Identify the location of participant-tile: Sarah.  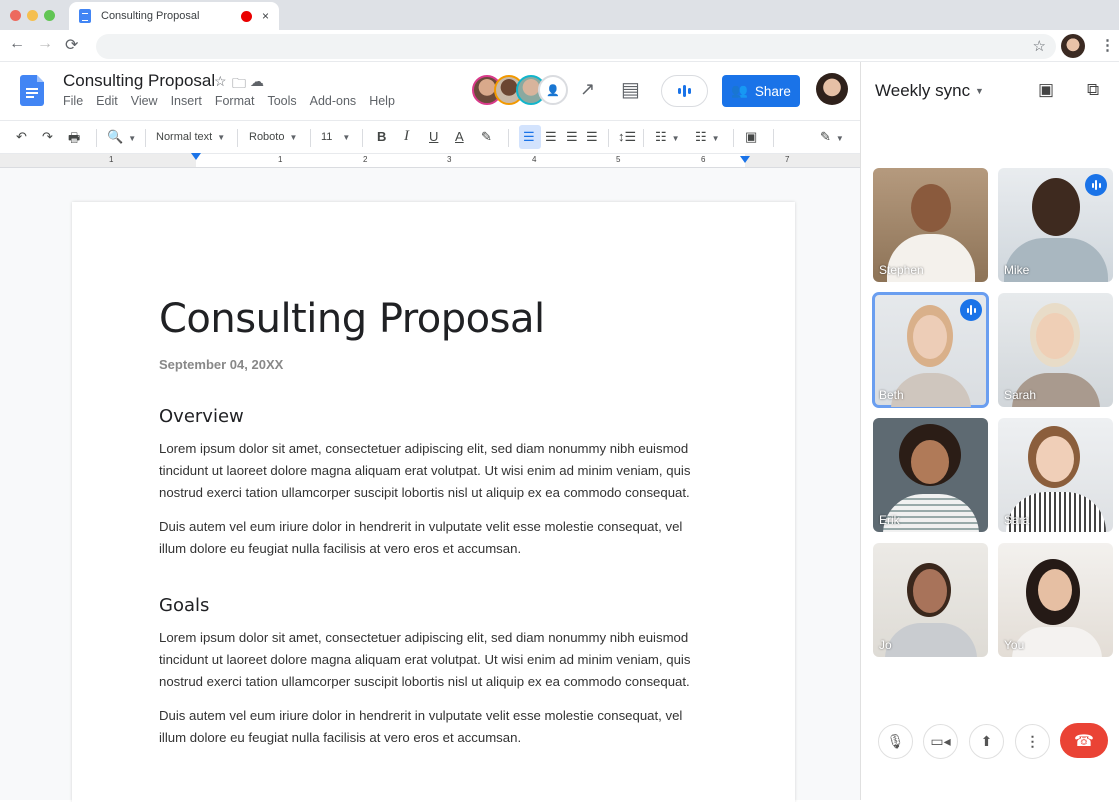
(1055, 350).